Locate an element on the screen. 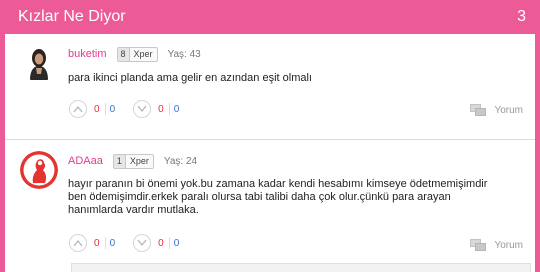 The image size is (540, 272). reply-input-area is located at coordinates (301, 267).